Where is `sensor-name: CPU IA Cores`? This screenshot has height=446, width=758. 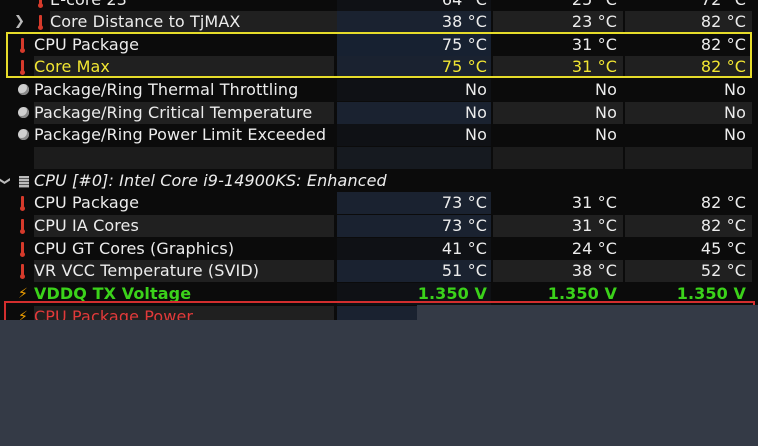
sensor-name: CPU IA Cores is located at coordinates (184, 226).